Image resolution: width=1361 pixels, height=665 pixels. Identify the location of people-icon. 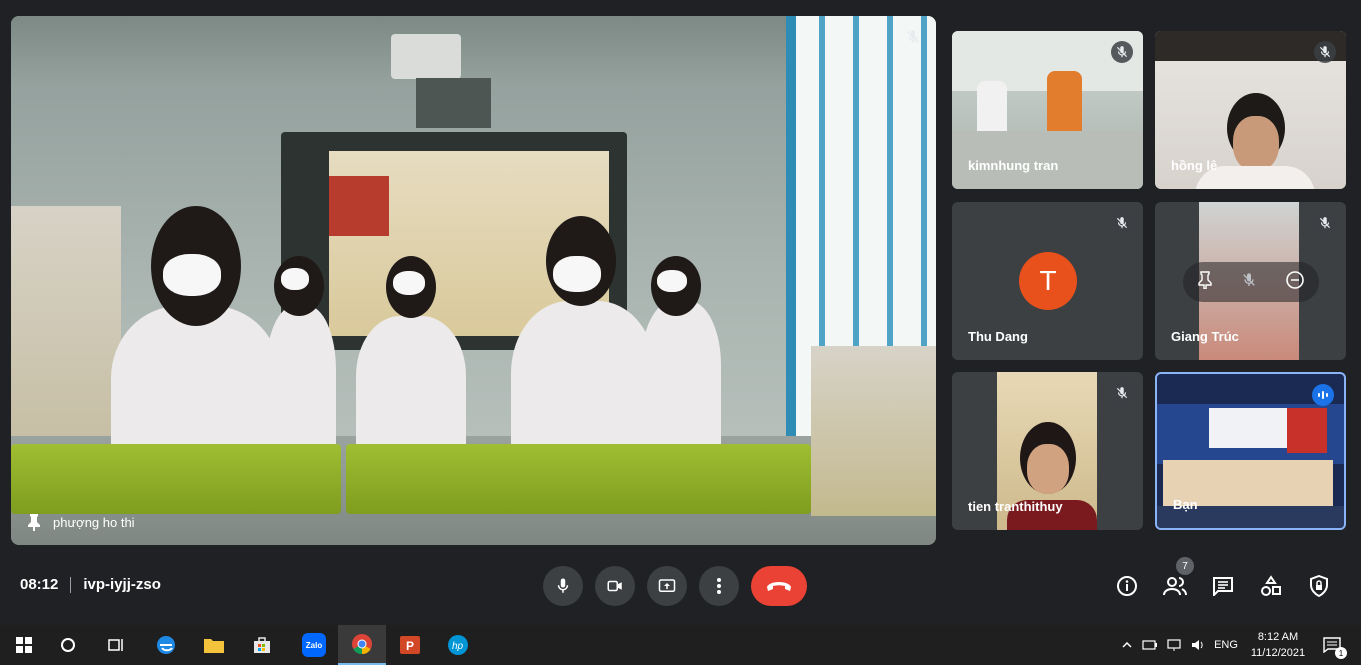
(1175, 586).